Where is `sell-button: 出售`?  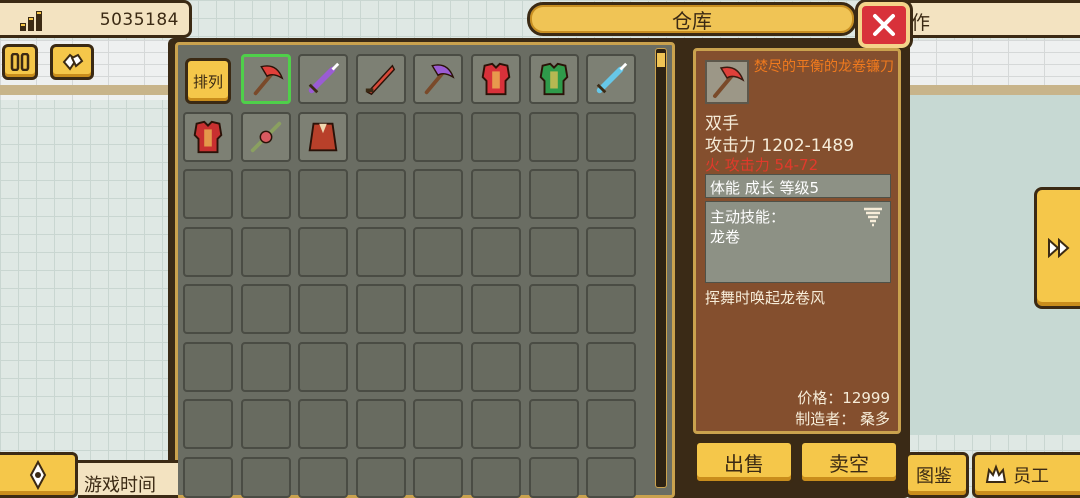
sell-button: 出售 is located at coordinates (744, 462).